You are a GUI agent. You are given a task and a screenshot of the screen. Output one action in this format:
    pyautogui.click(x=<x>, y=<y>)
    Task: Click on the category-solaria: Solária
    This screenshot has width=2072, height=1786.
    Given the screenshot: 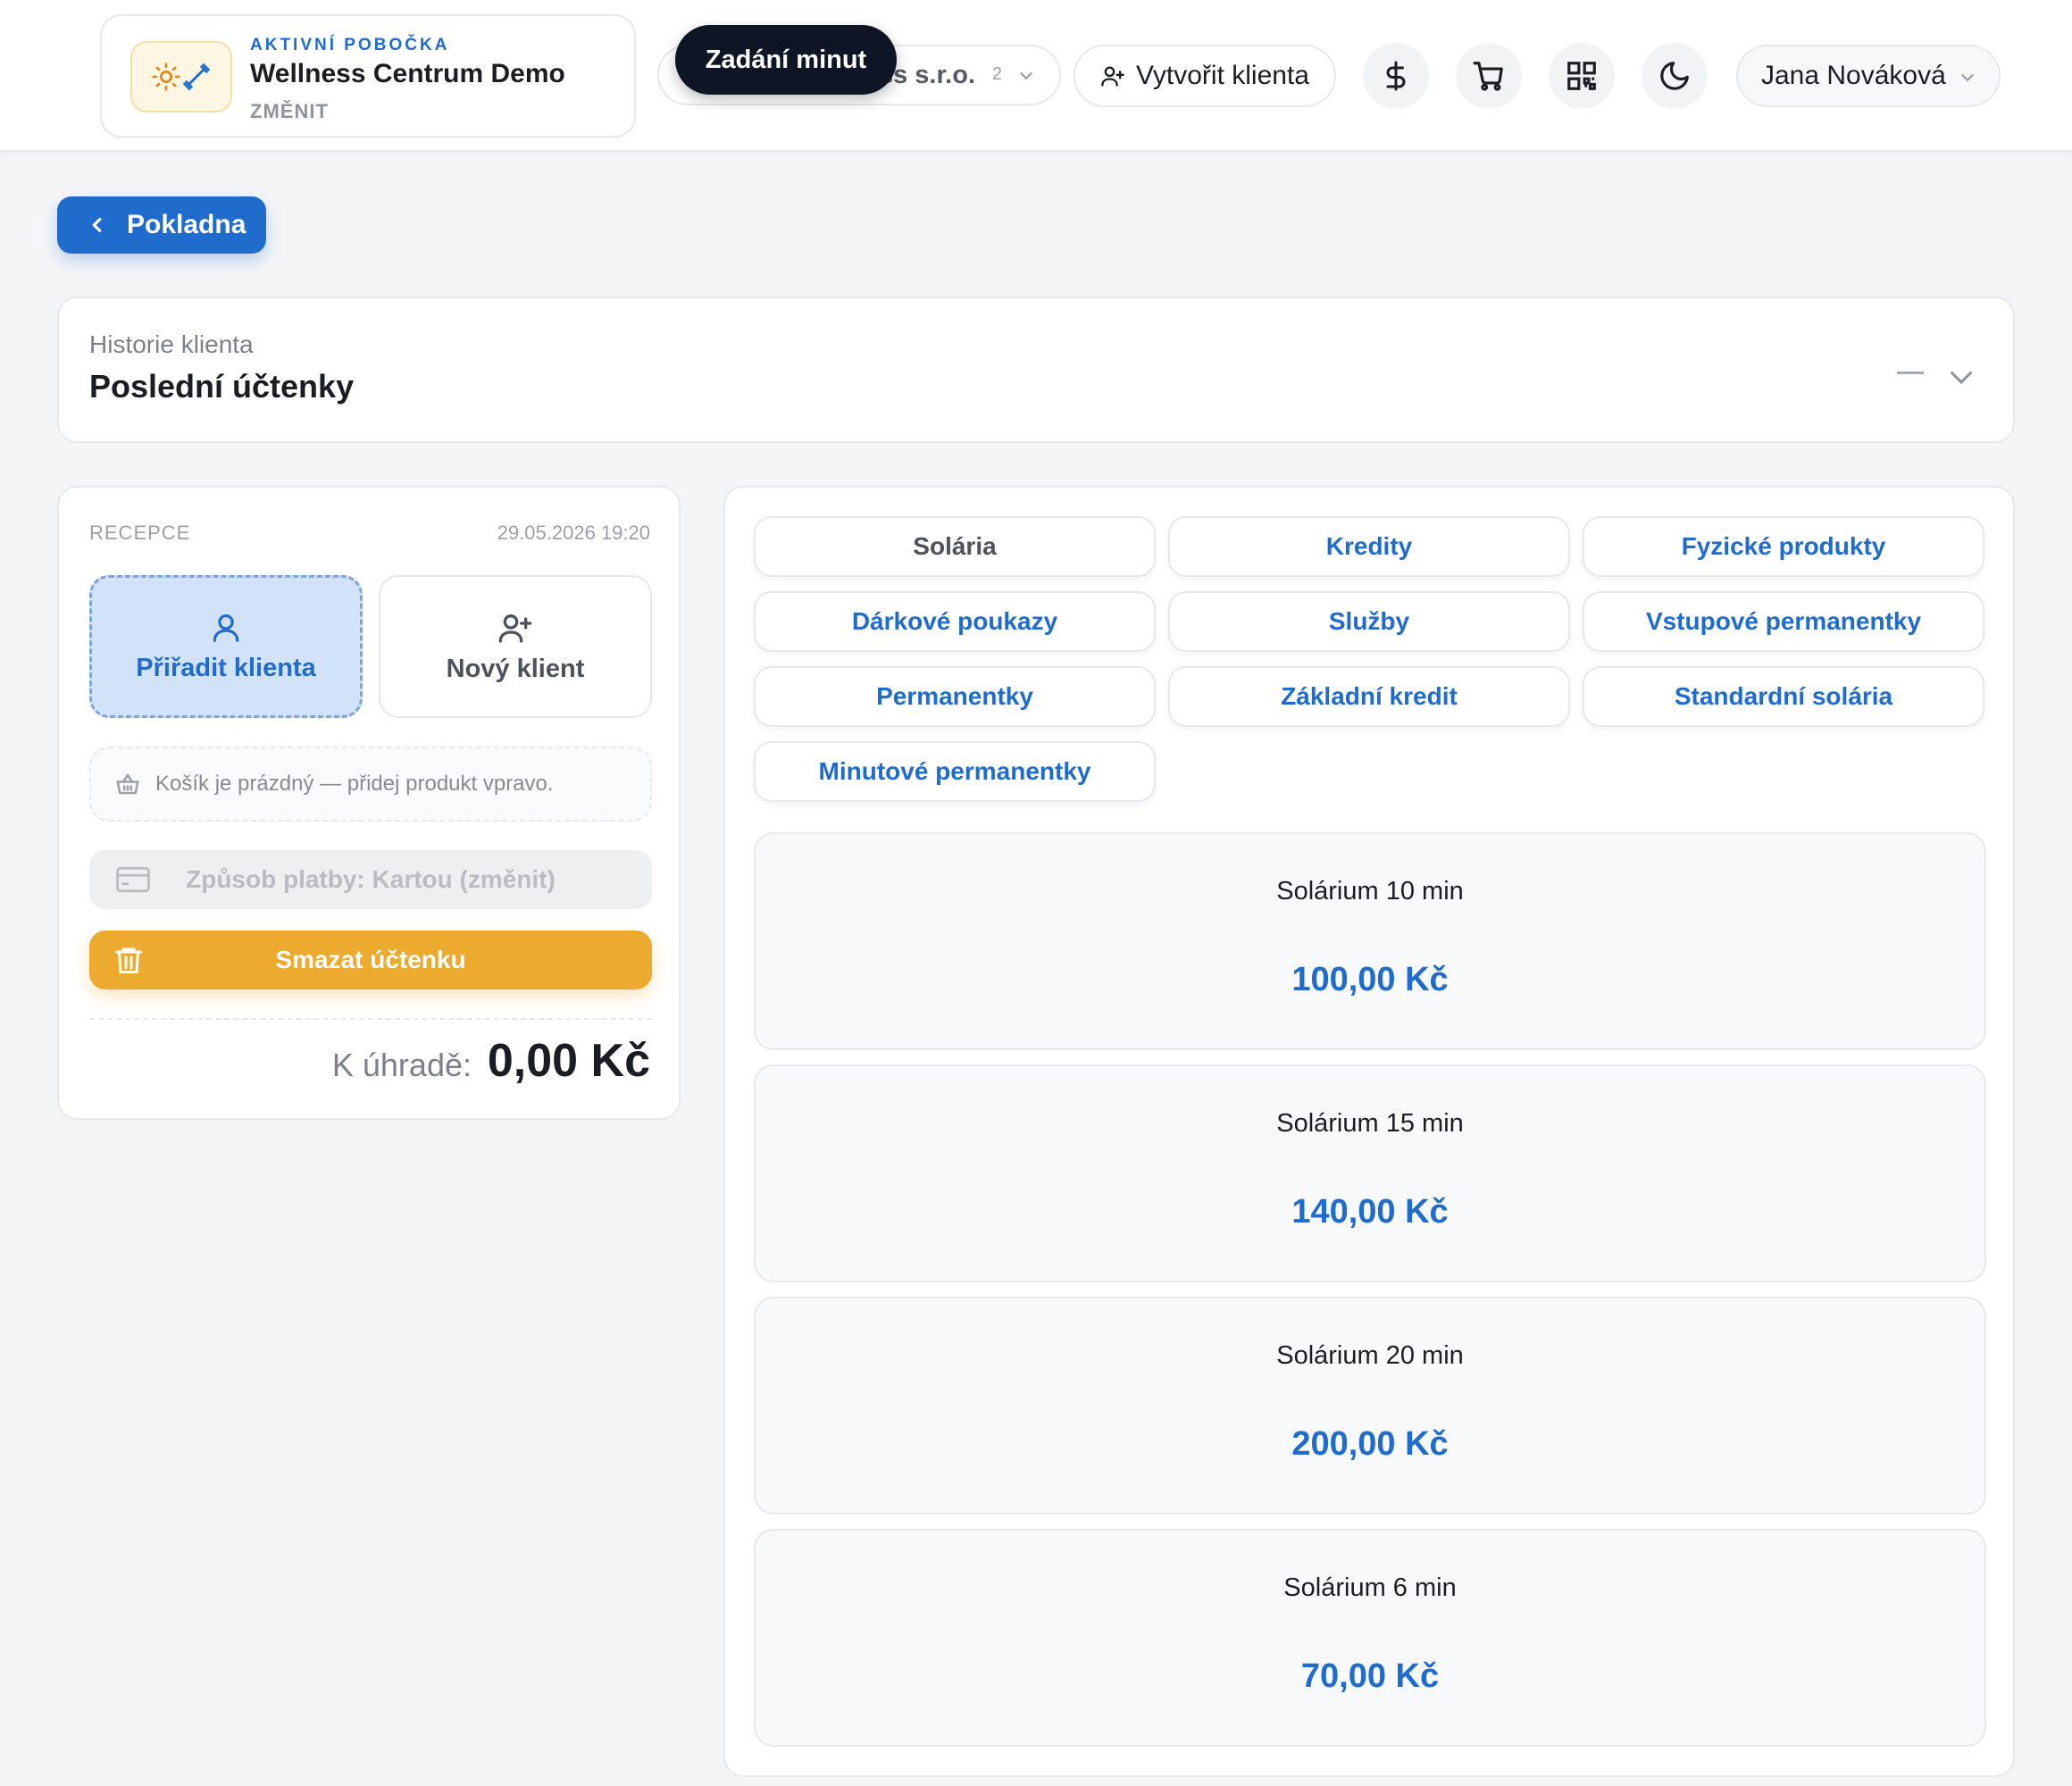 What is the action you would take?
    pyautogui.click(x=955, y=546)
    